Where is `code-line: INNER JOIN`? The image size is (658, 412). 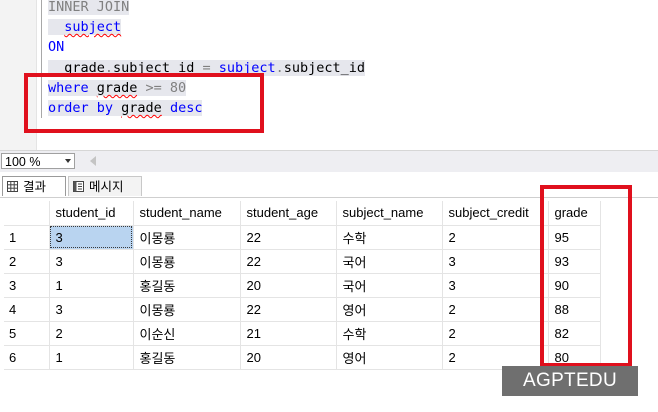
code-line: INNER JOIN is located at coordinates (89, 8).